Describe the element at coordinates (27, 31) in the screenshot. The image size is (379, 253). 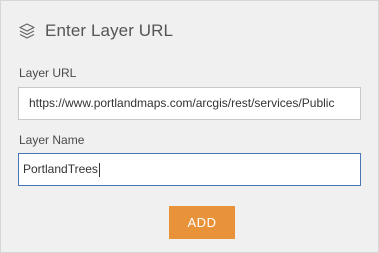
I see `layers-icon` at that location.